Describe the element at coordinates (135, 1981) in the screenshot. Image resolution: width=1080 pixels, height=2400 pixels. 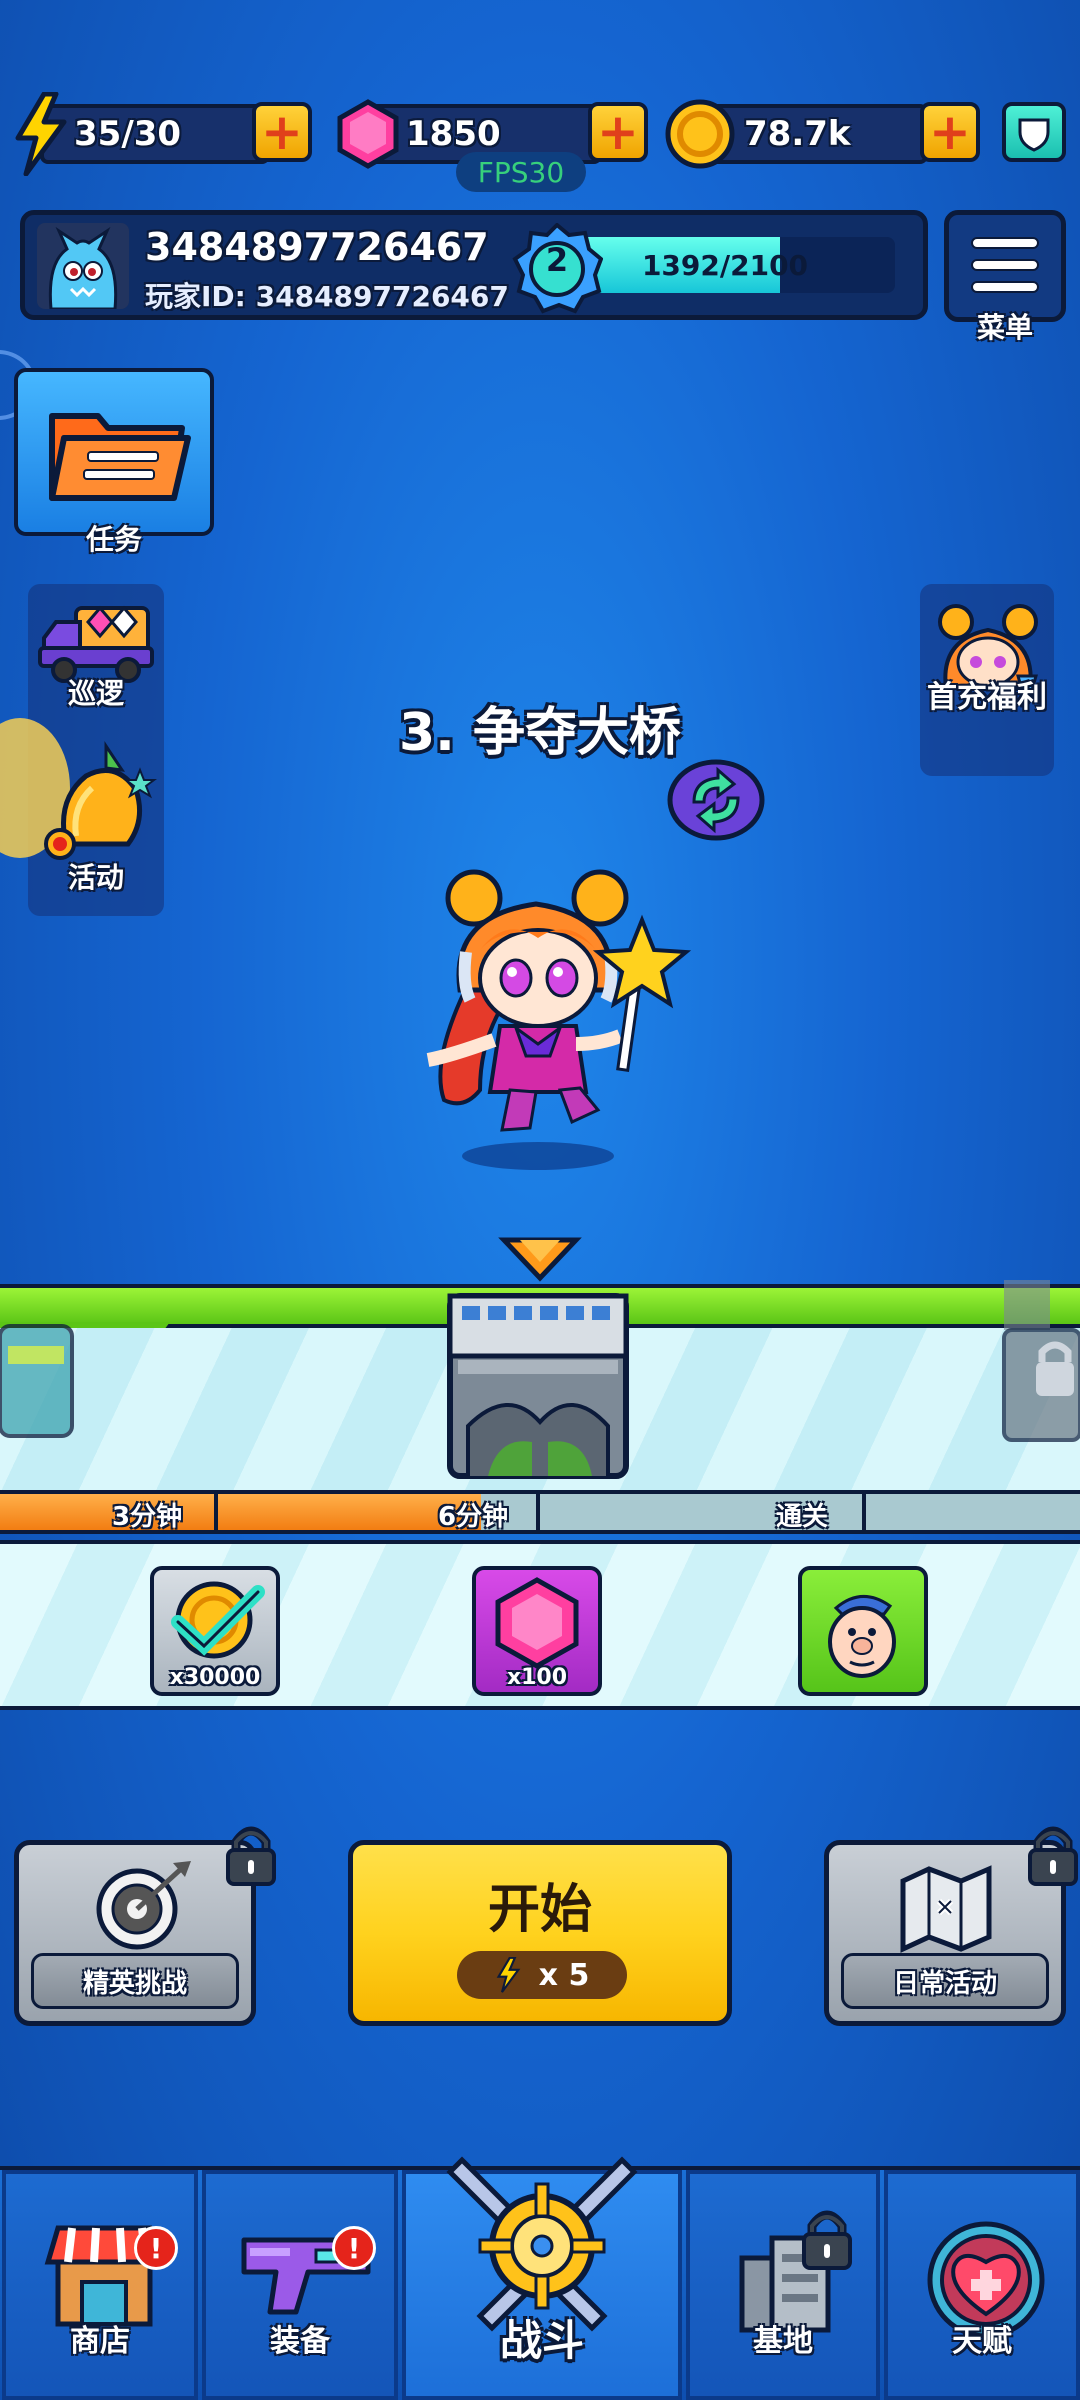
I see `elite-challenge-label: 精英挑战` at that location.